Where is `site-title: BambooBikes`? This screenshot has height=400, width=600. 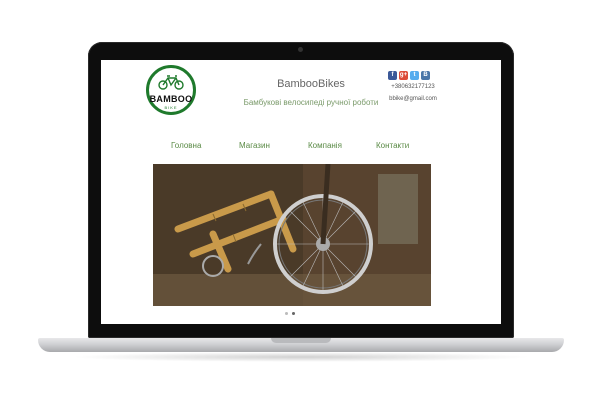
site-title: BambooBikes is located at coordinates (311, 84).